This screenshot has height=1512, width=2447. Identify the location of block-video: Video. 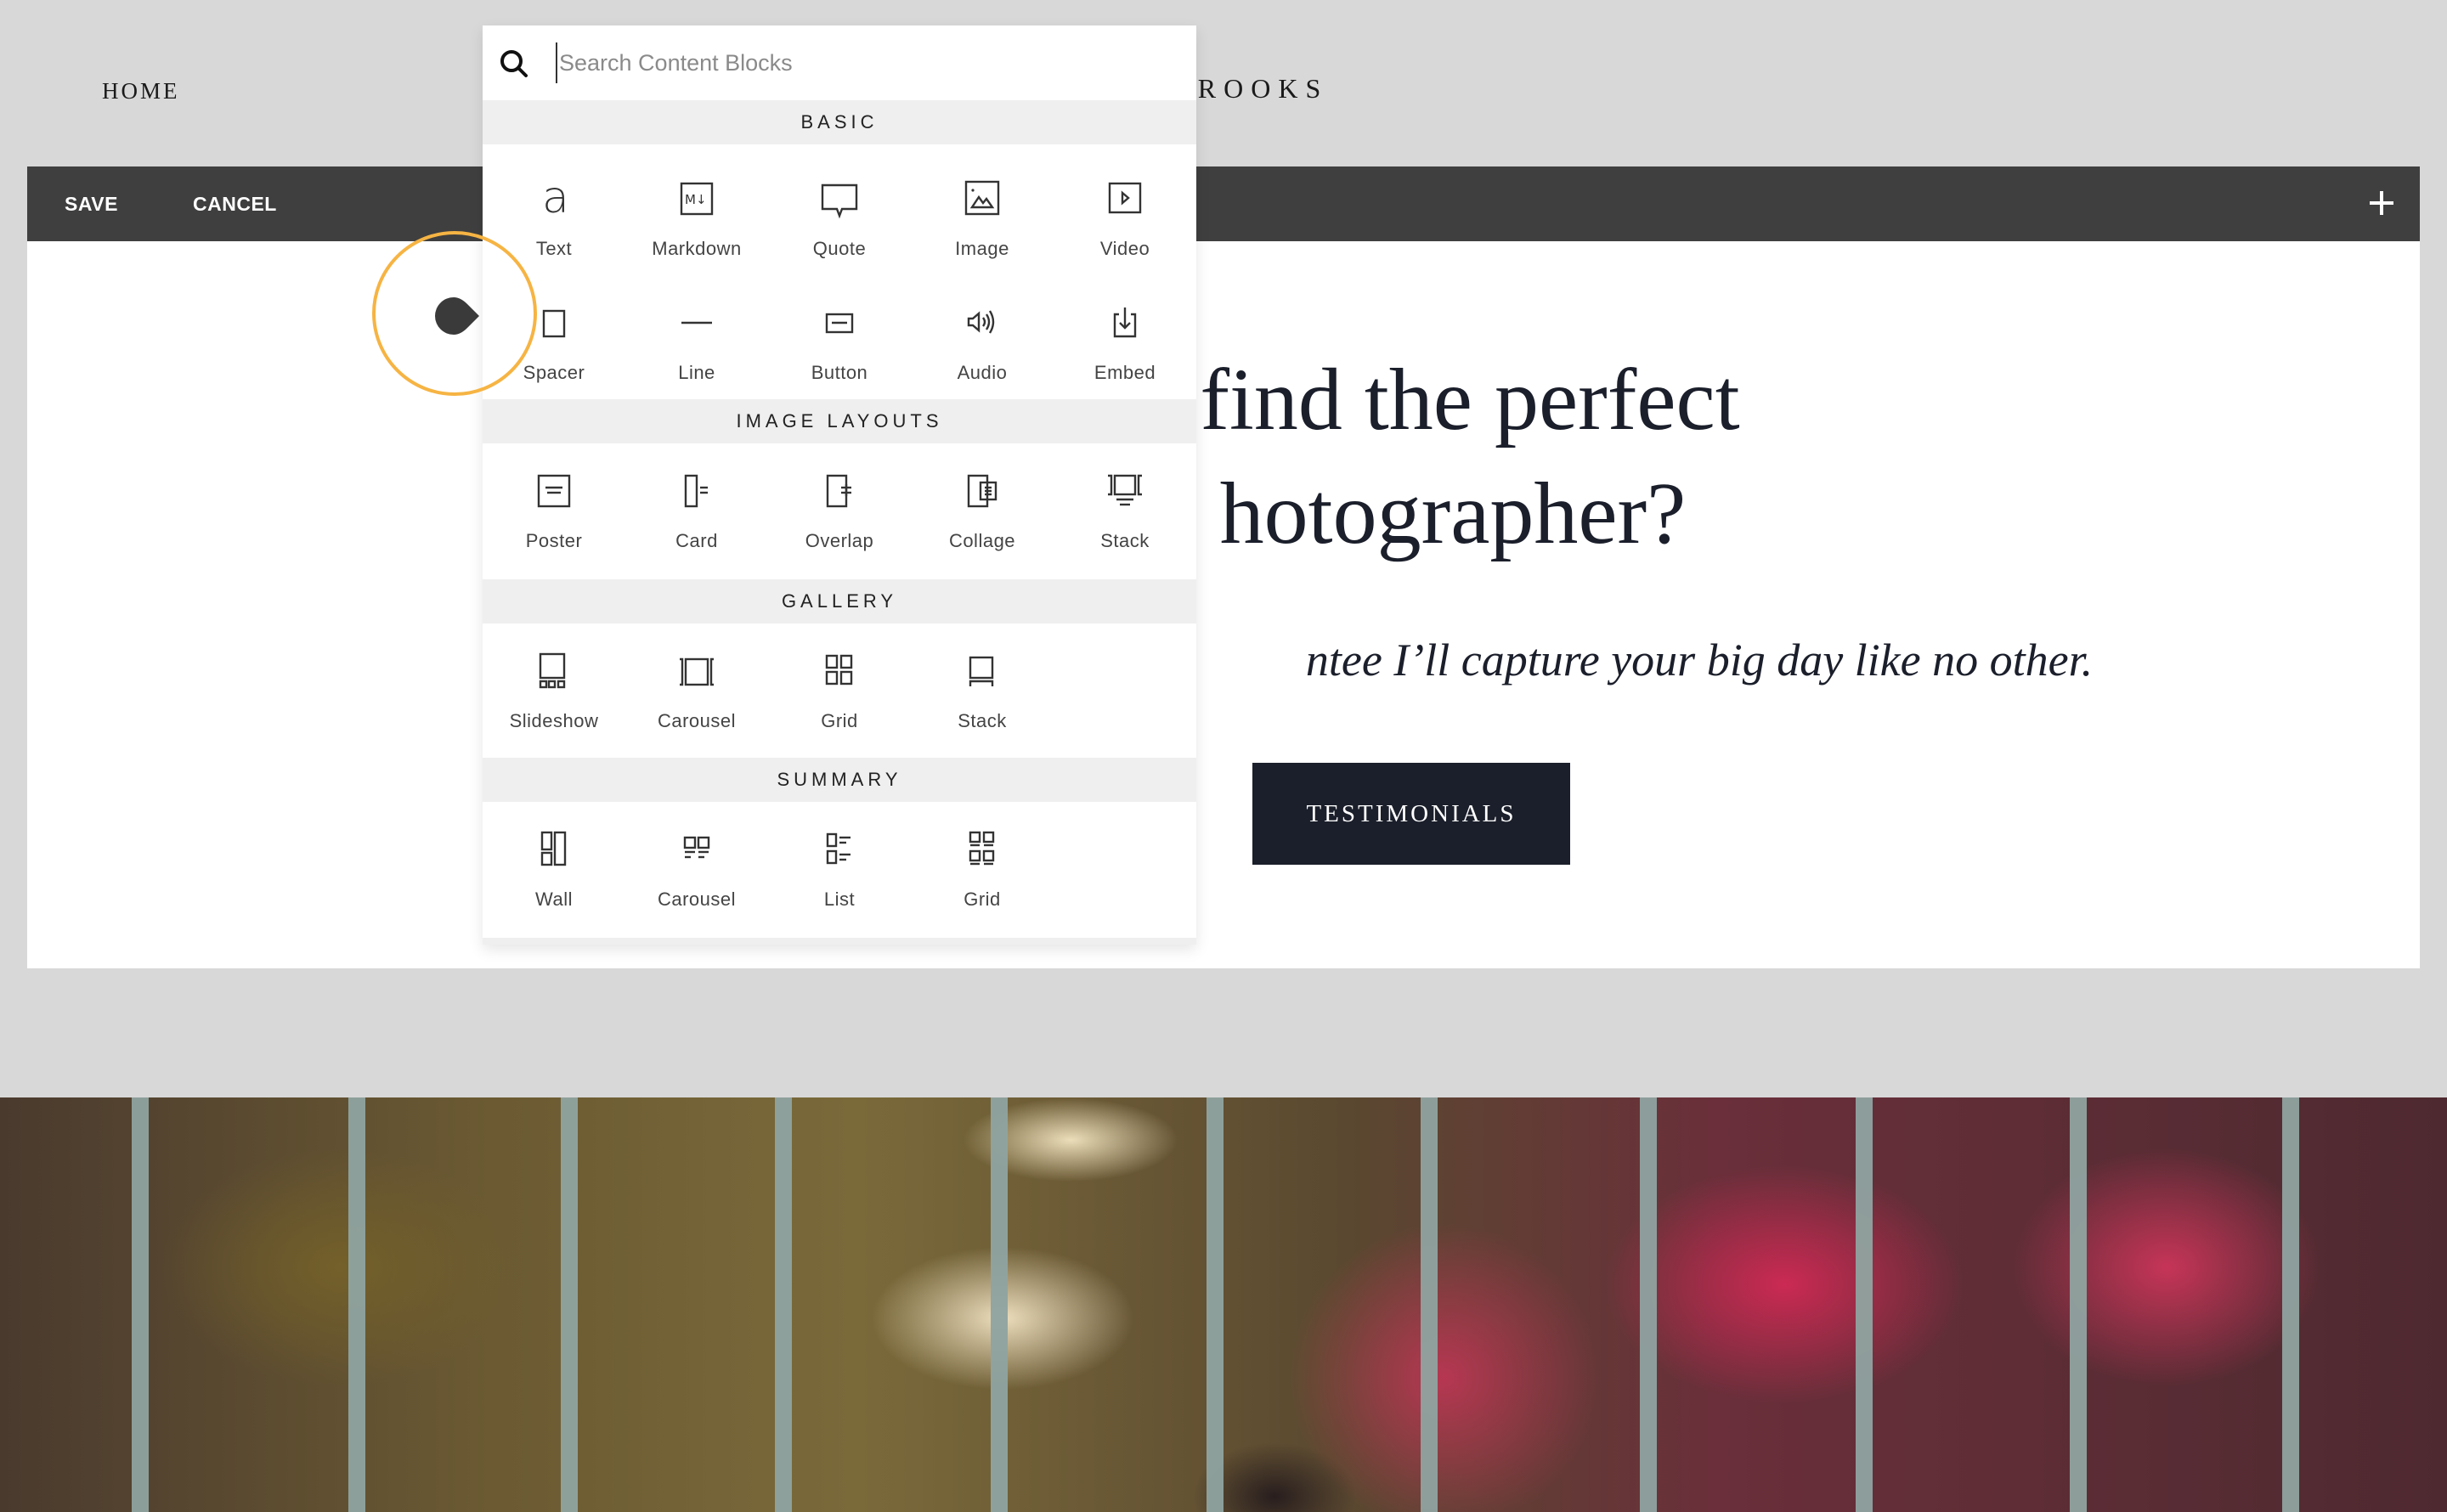
(1125, 211).